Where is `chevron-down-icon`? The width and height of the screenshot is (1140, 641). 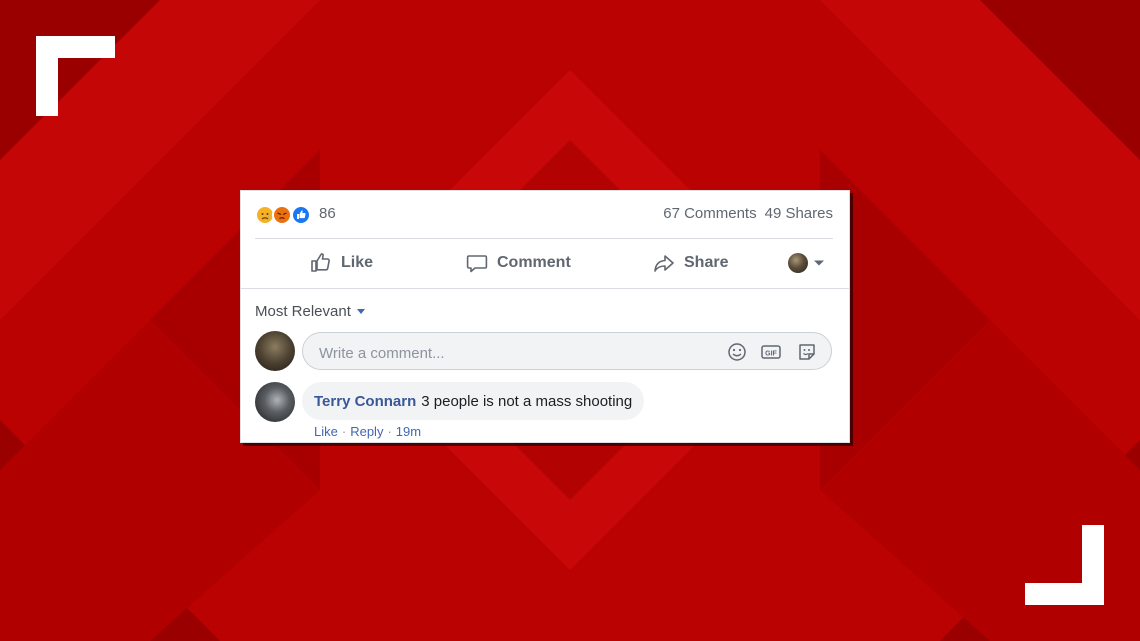 chevron-down-icon is located at coordinates (819, 263).